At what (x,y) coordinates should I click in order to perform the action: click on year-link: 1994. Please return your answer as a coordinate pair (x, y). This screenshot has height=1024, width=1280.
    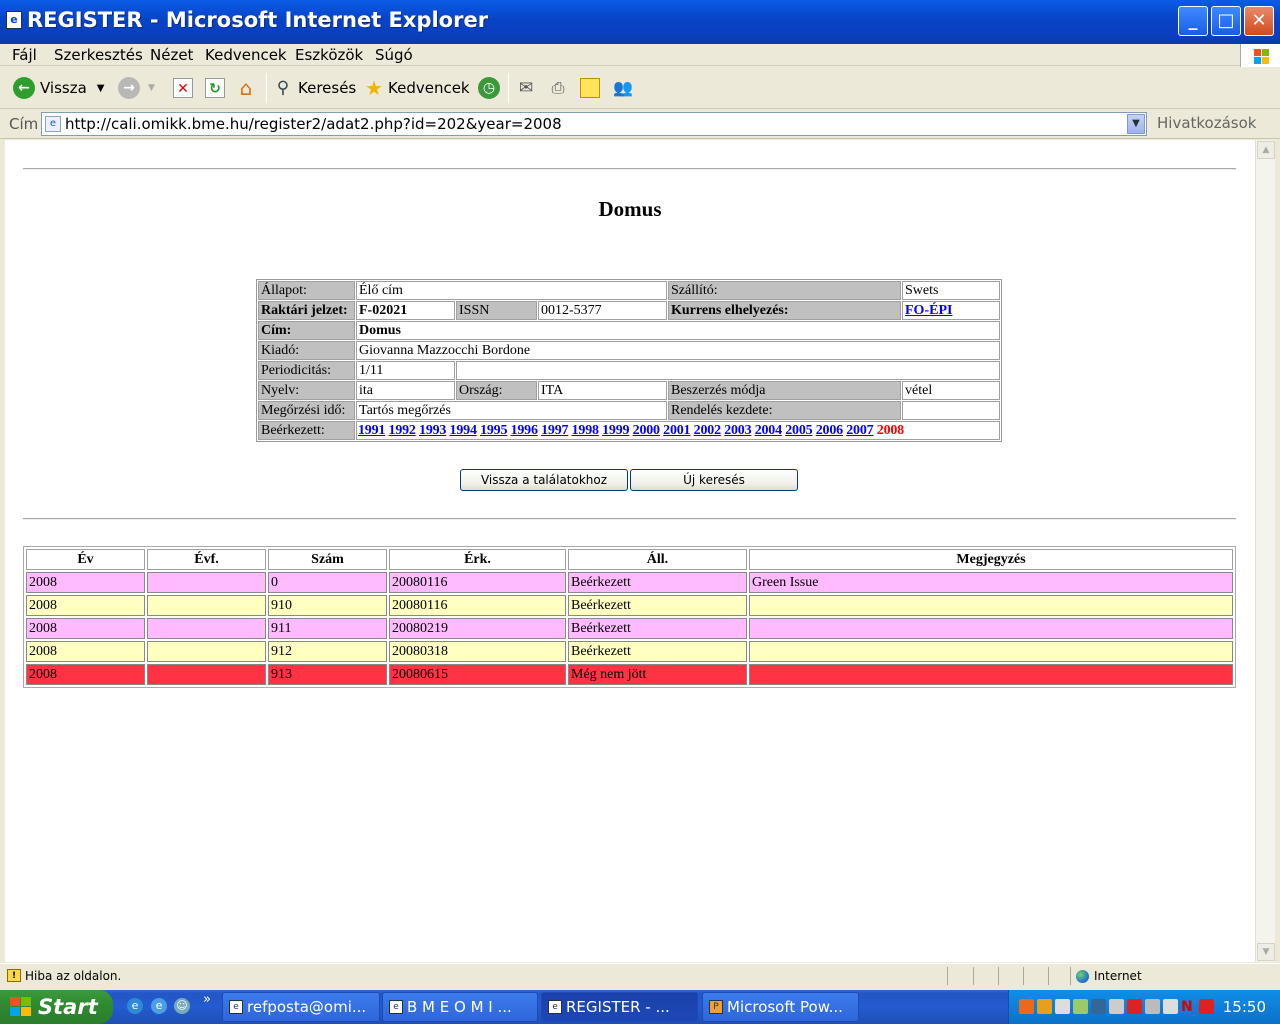
    Looking at the image, I should click on (463, 430).